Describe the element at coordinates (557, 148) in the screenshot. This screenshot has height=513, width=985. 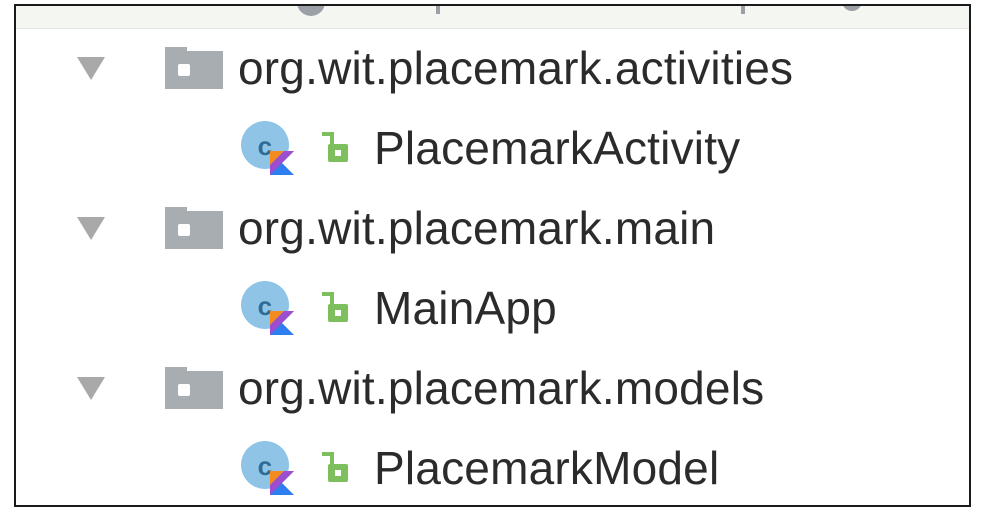
I see `class-name: PlacemarkActivity` at that location.